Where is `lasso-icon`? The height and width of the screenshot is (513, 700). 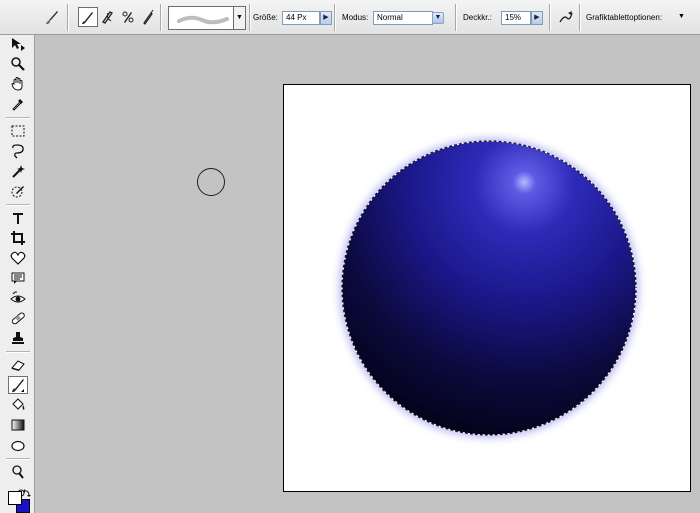
lasso-icon is located at coordinates (18, 151).